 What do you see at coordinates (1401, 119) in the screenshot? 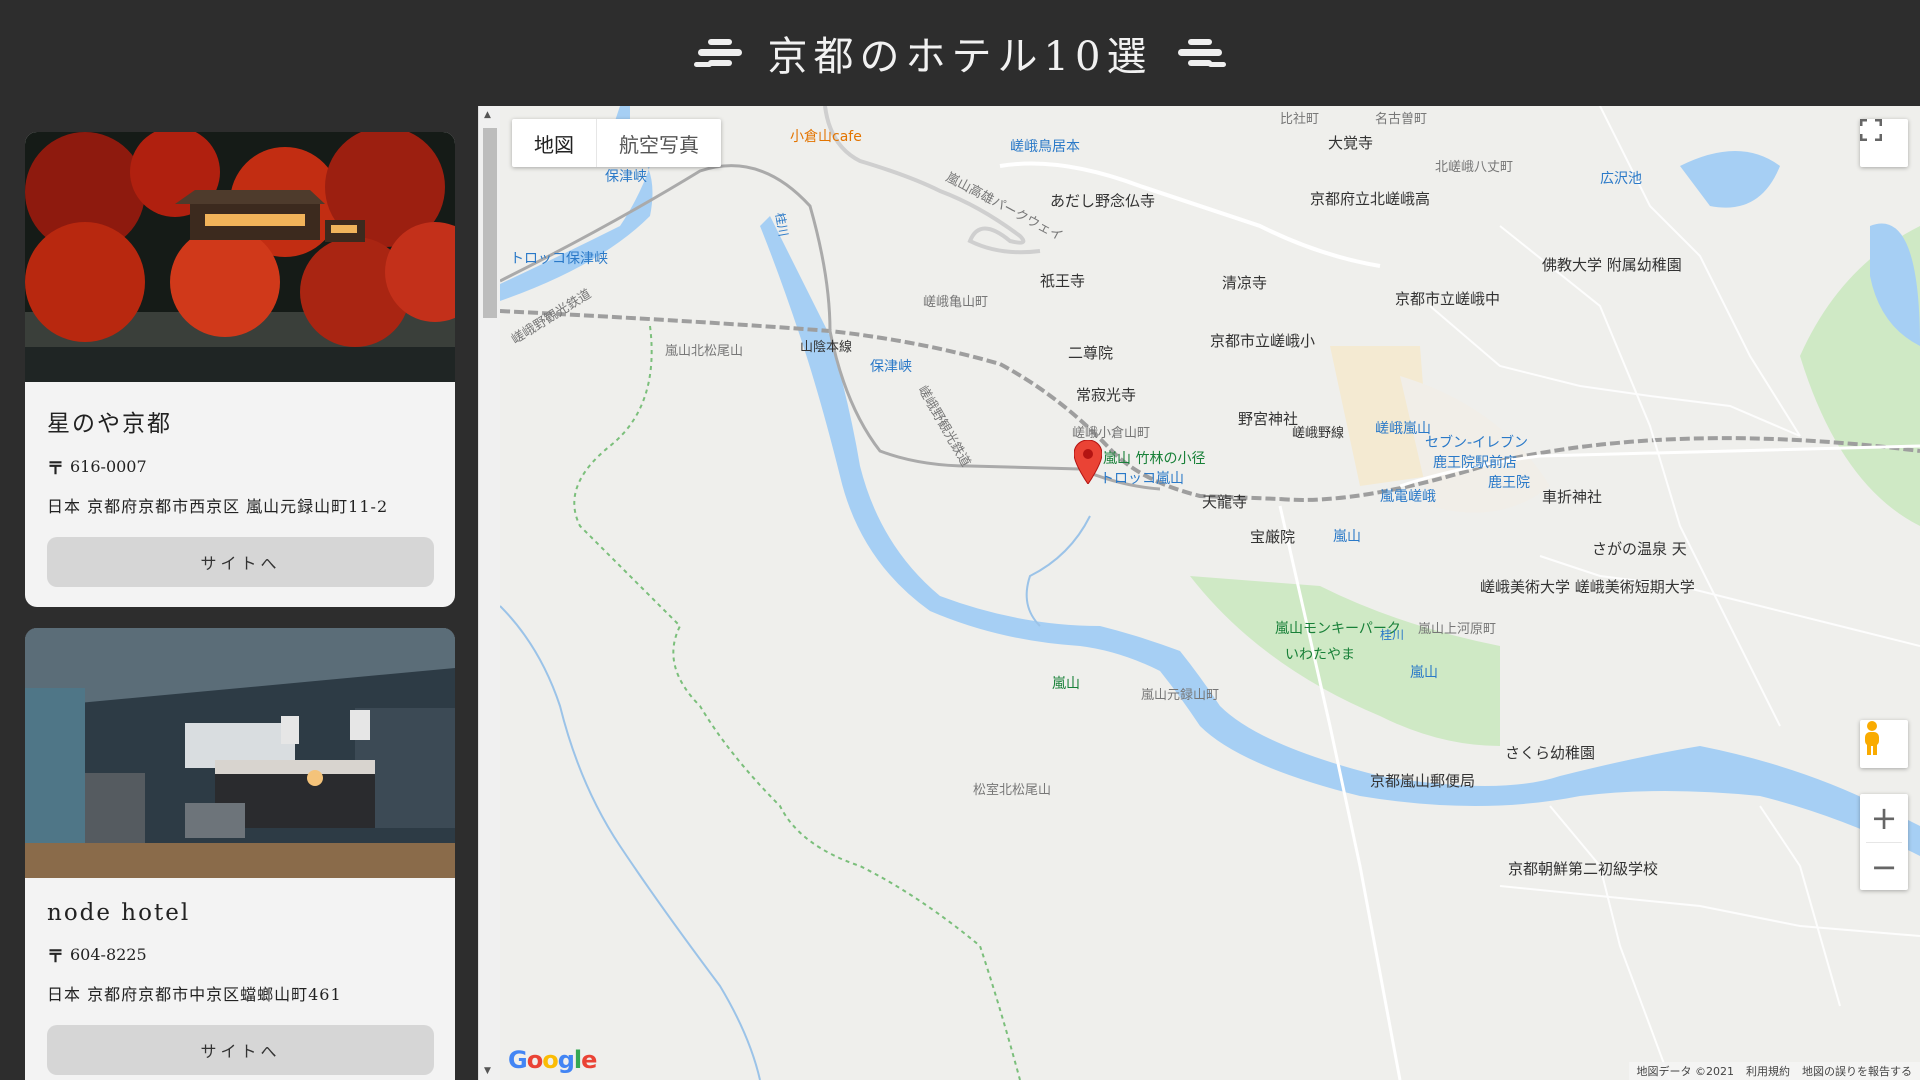
I see `map-label: 名古曽町` at bounding box center [1401, 119].